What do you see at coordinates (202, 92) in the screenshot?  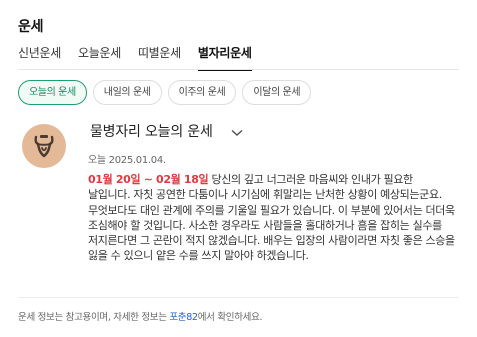 I see `chip-this-week: 이주의 운세` at bounding box center [202, 92].